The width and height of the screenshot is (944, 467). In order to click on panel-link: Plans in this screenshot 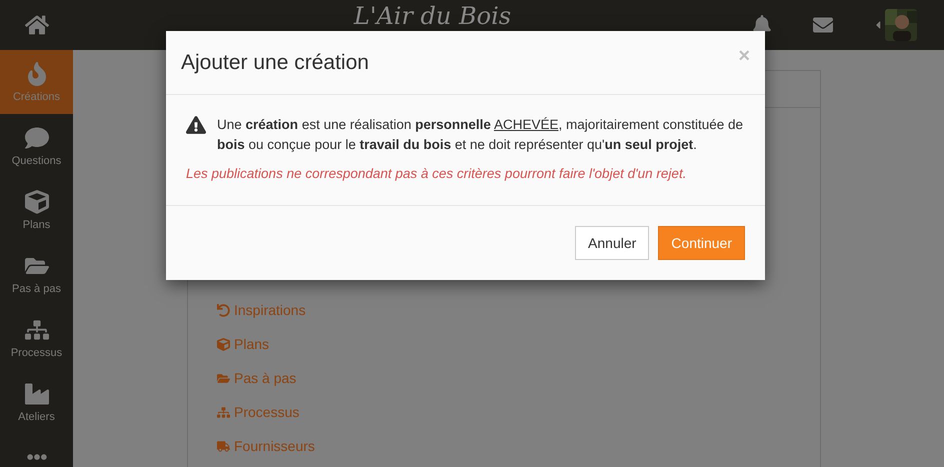, I will do `click(518, 344)`.